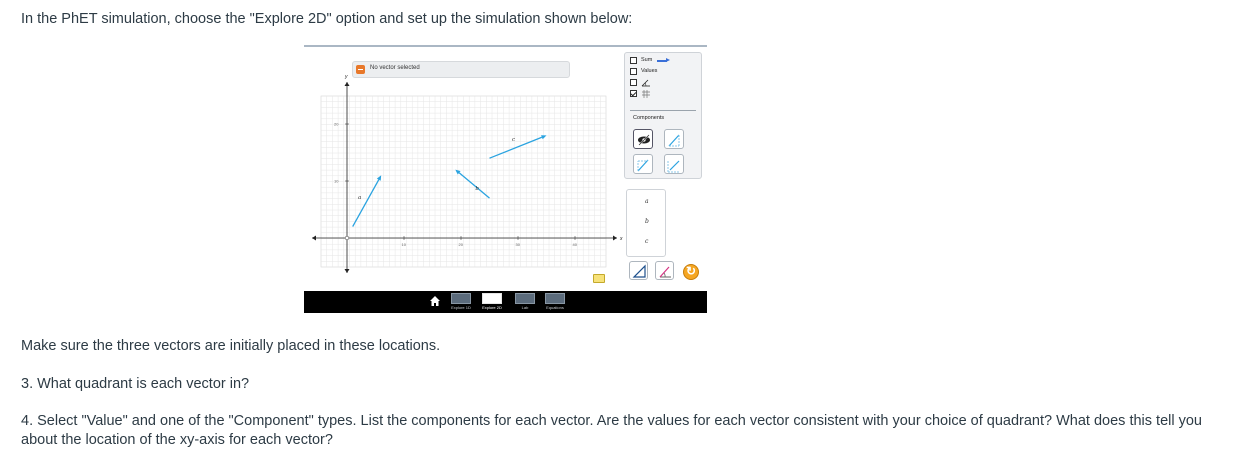 The width and height of the screenshot is (1249, 466). Describe the element at coordinates (649, 71) in the screenshot. I see `values-label: Values` at that location.